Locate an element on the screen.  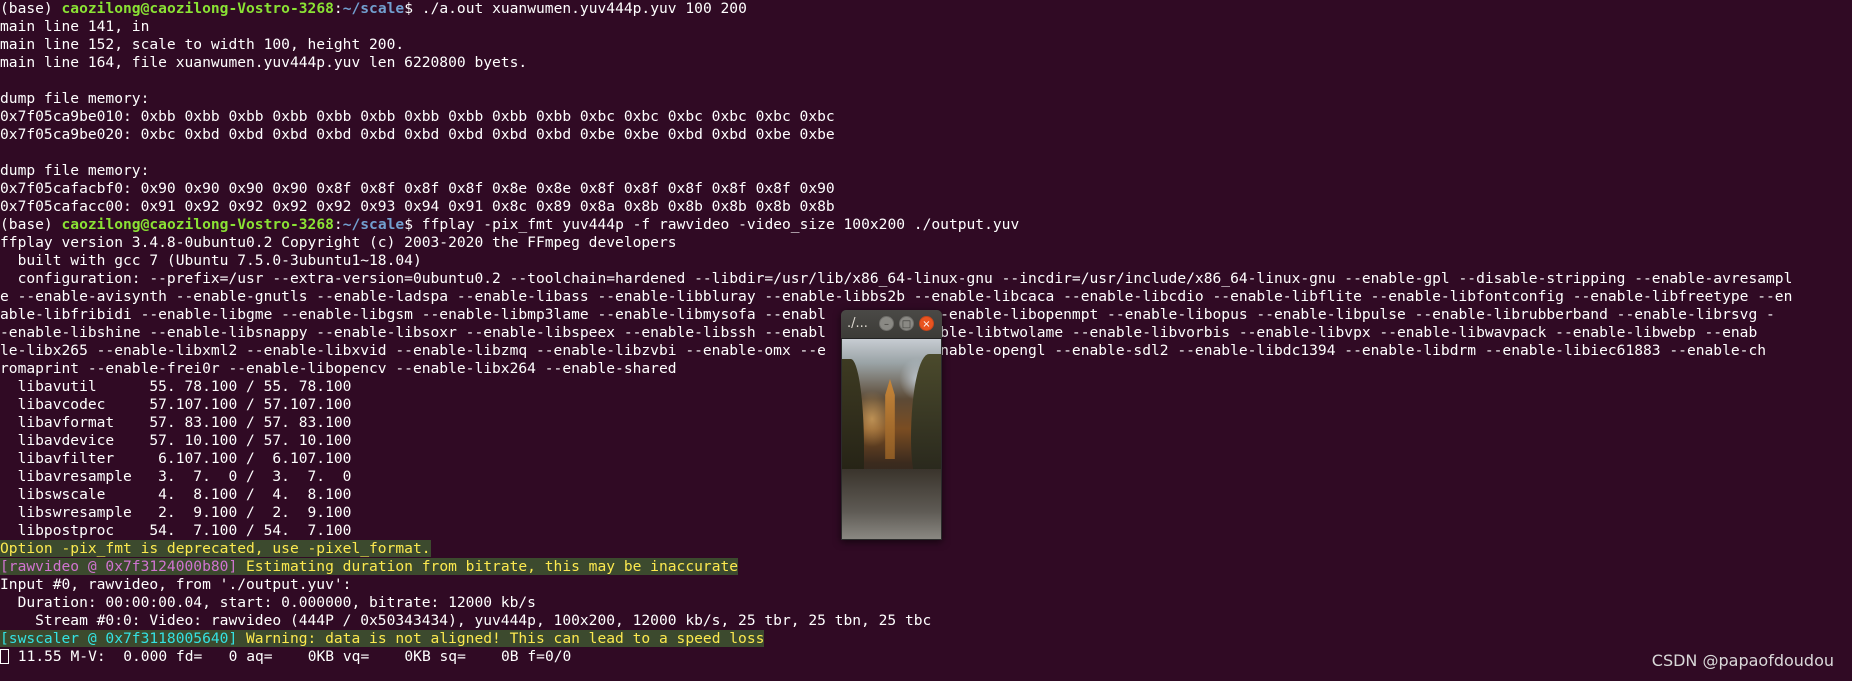
close-button: × is located at coordinates (926, 323).